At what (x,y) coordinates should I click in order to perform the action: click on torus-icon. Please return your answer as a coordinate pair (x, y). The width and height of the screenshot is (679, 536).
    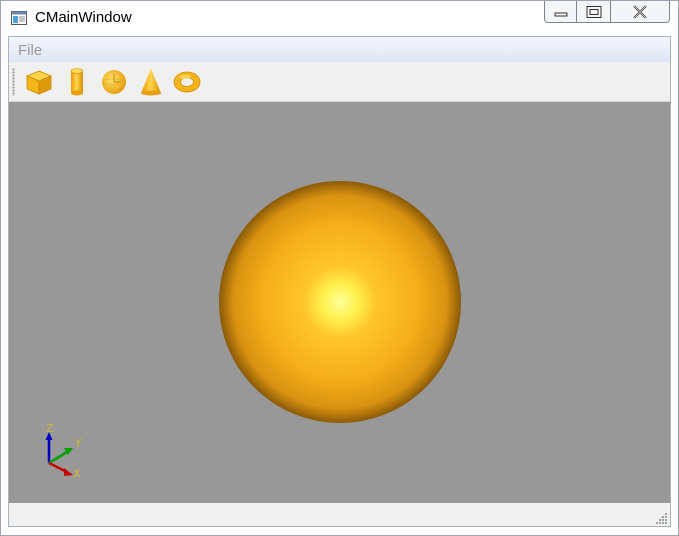
    Looking at the image, I should click on (187, 82).